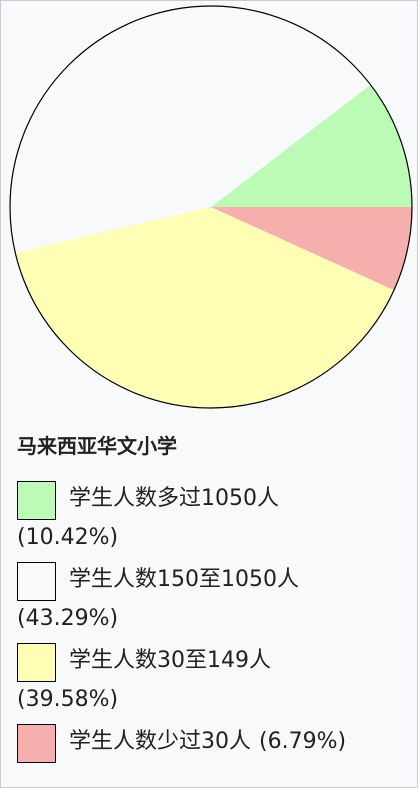  I want to click on legend-item: 学生人数多过1050人 (10.42%), so click(214, 518).